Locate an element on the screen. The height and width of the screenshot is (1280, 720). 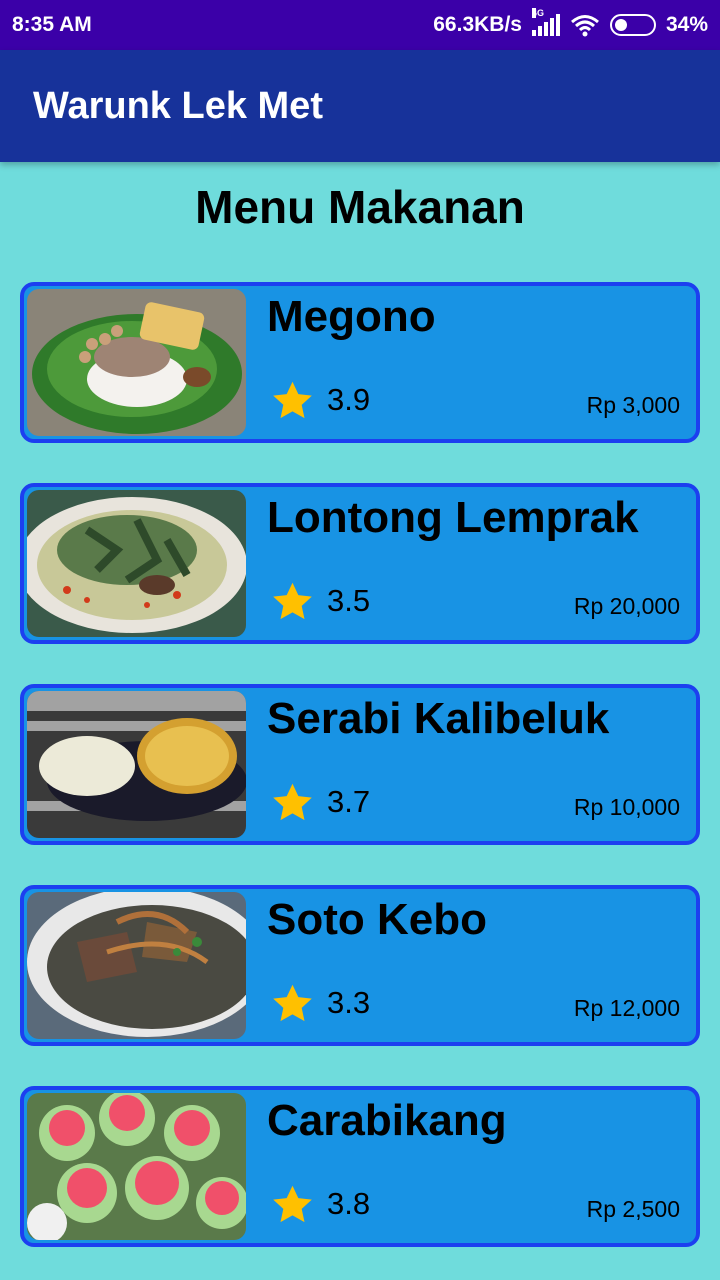
network-type: 4G is located at coordinates (537, 13).